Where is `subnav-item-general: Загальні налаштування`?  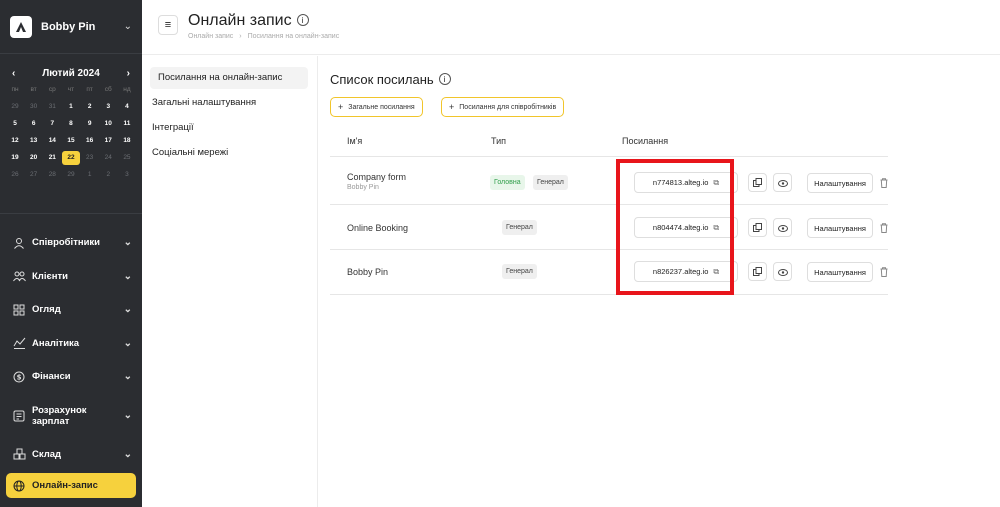 subnav-item-general: Загальні налаштування is located at coordinates (204, 102).